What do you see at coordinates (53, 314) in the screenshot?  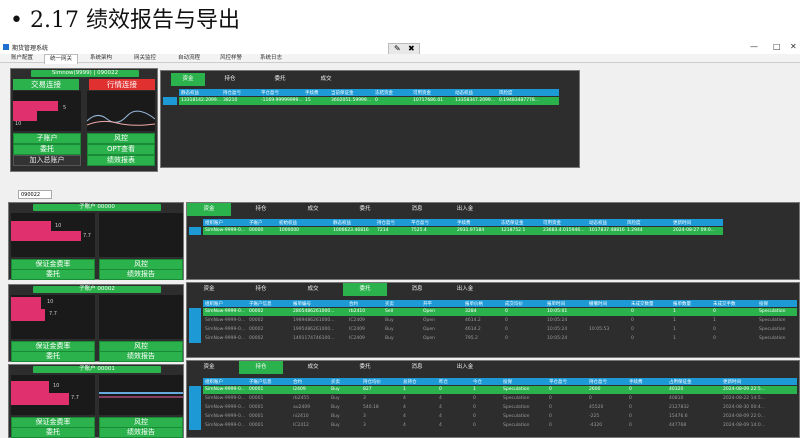 I see `axis-label: 7.7` at bounding box center [53, 314].